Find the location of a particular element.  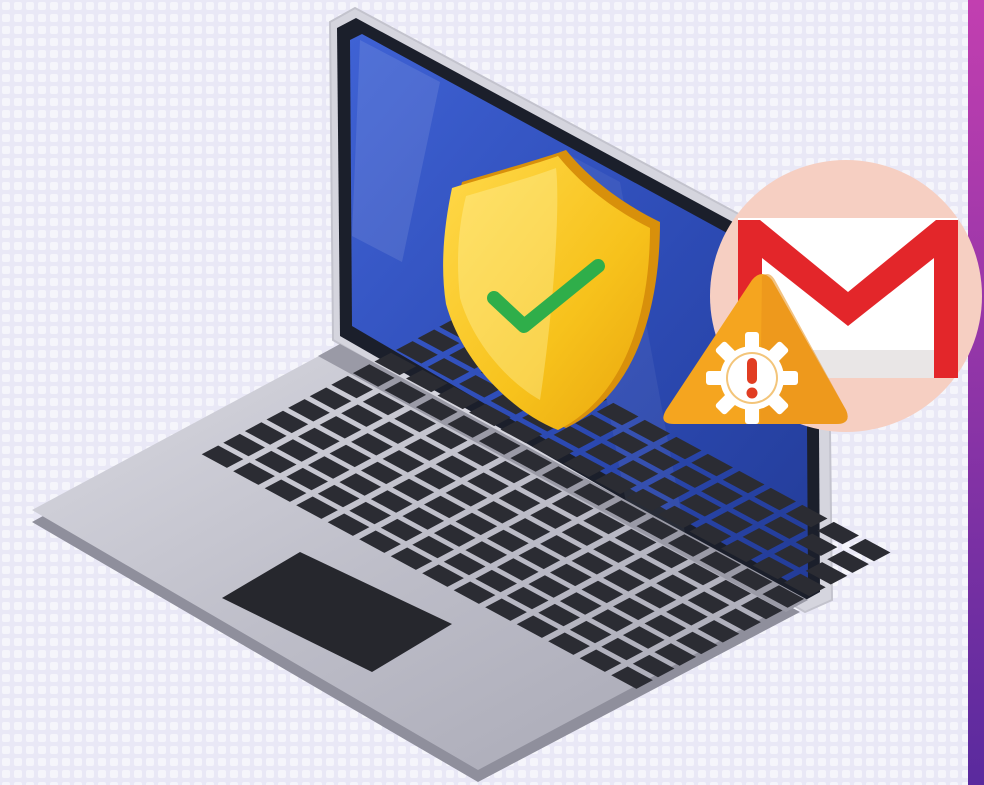

exclamation-bar is located at coordinates (752, 371).